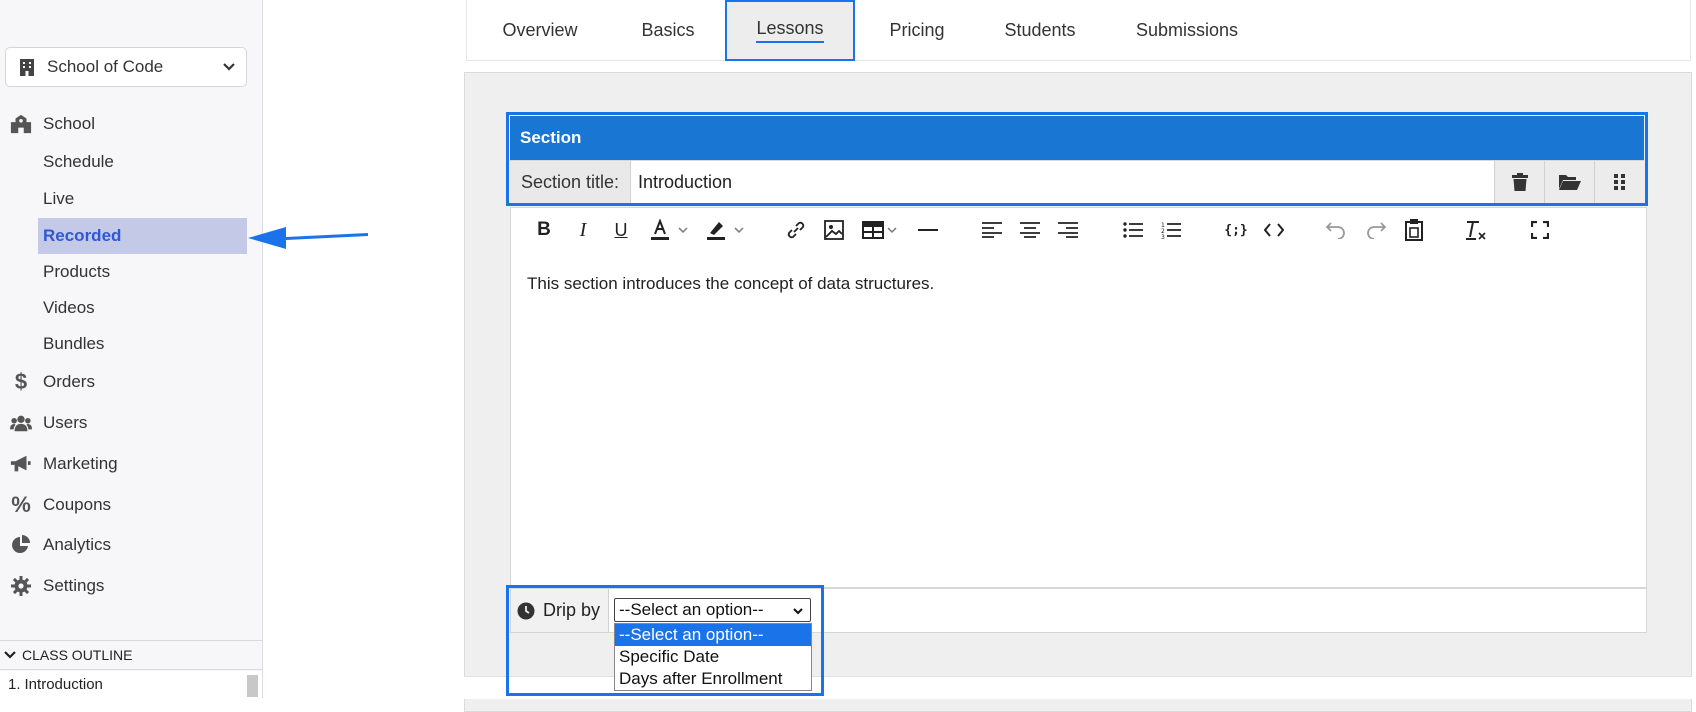 The width and height of the screenshot is (1696, 712). I want to click on text-color-icon, so click(660, 229).